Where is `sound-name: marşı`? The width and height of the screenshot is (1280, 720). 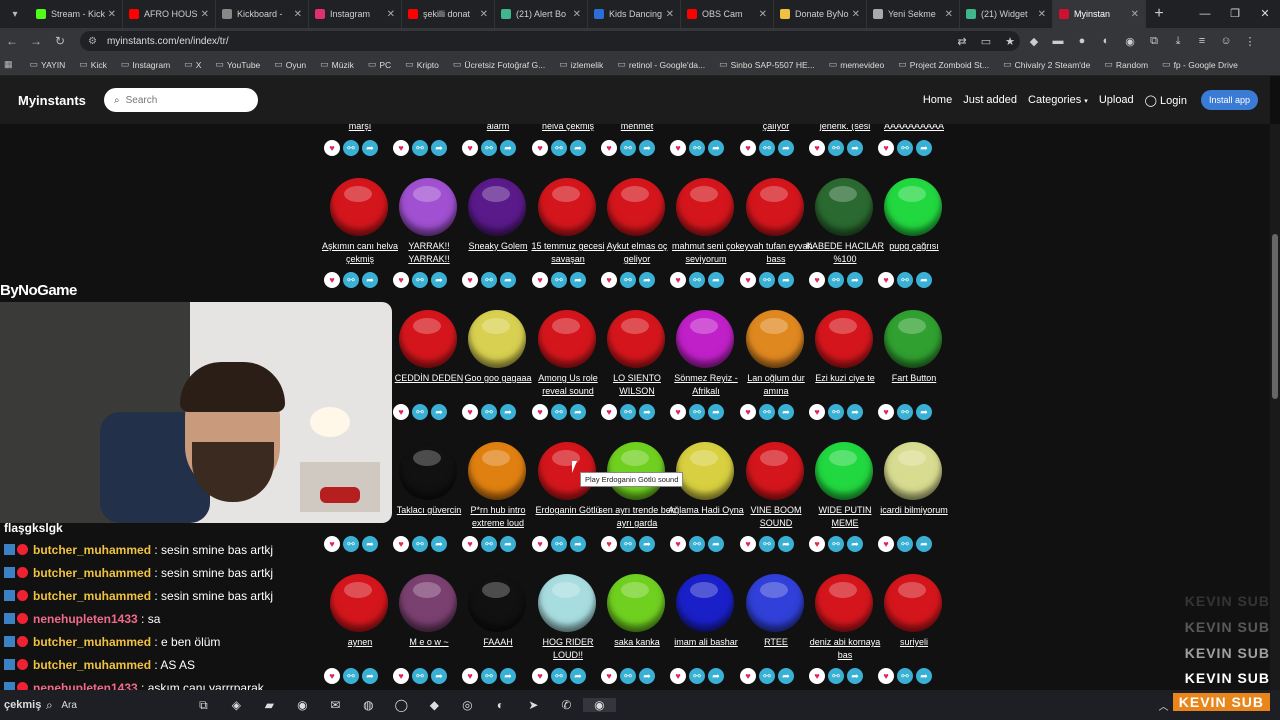 sound-name: marşı is located at coordinates (360, 128).